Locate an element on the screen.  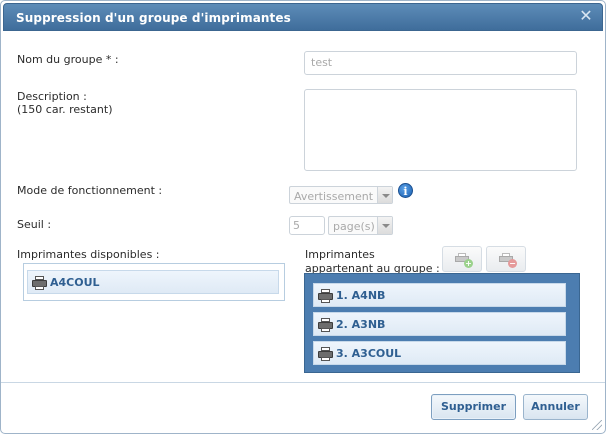
threshold-unit-select: page(s) is located at coordinates (360, 225).